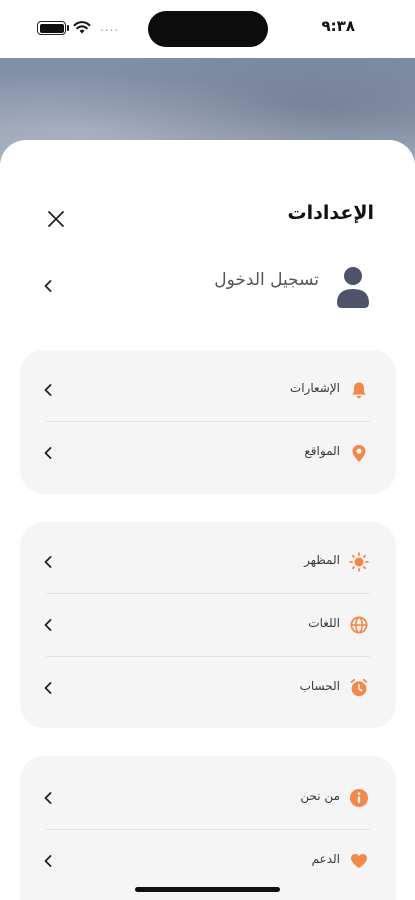 The height and width of the screenshot is (900, 415). What do you see at coordinates (322, 560) in the screenshot?
I see `settings-item-label: المظهر` at bounding box center [322, 560].